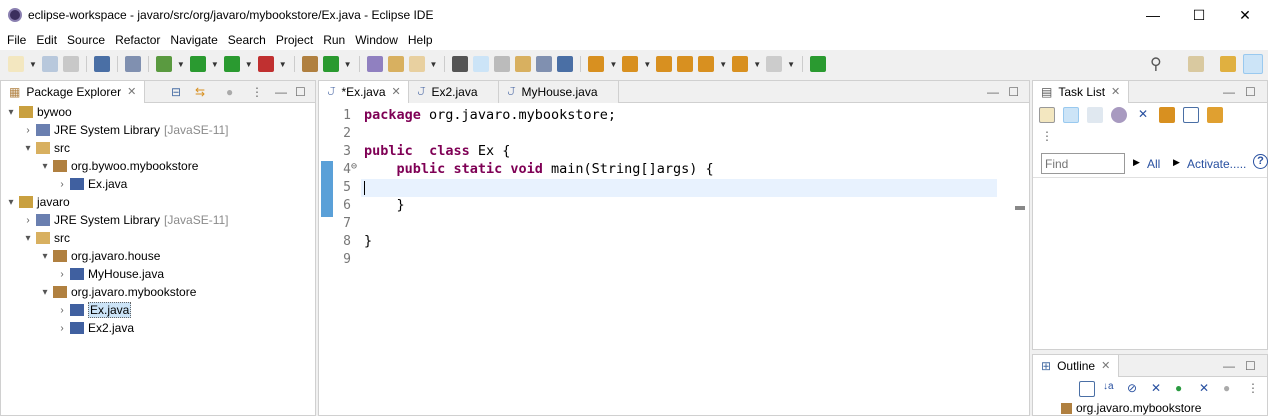 The height and width of the screenshot is (416, 1268). Describe the element at coordinates (565, 64) in the screenshot. I see `pilcrow-icon` at that location.